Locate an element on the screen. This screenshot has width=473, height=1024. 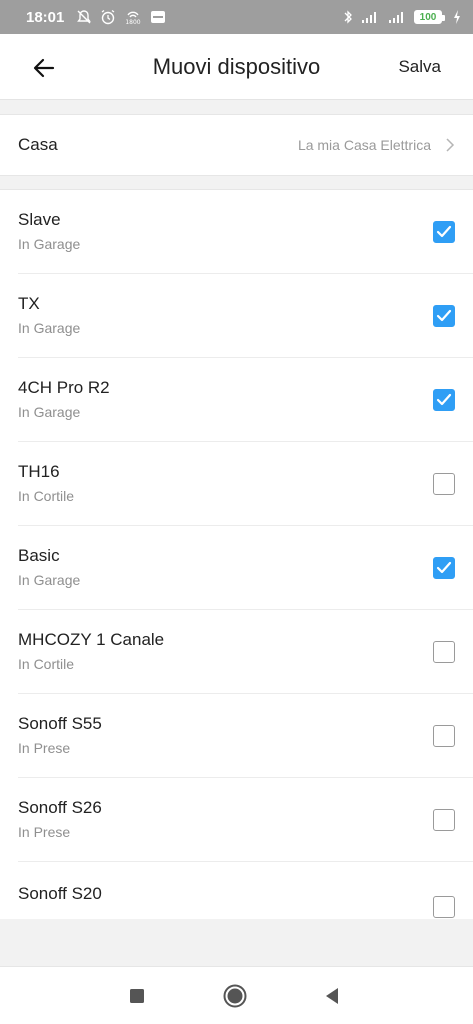
back-triangle-icon is located at coordinates (332, 996).